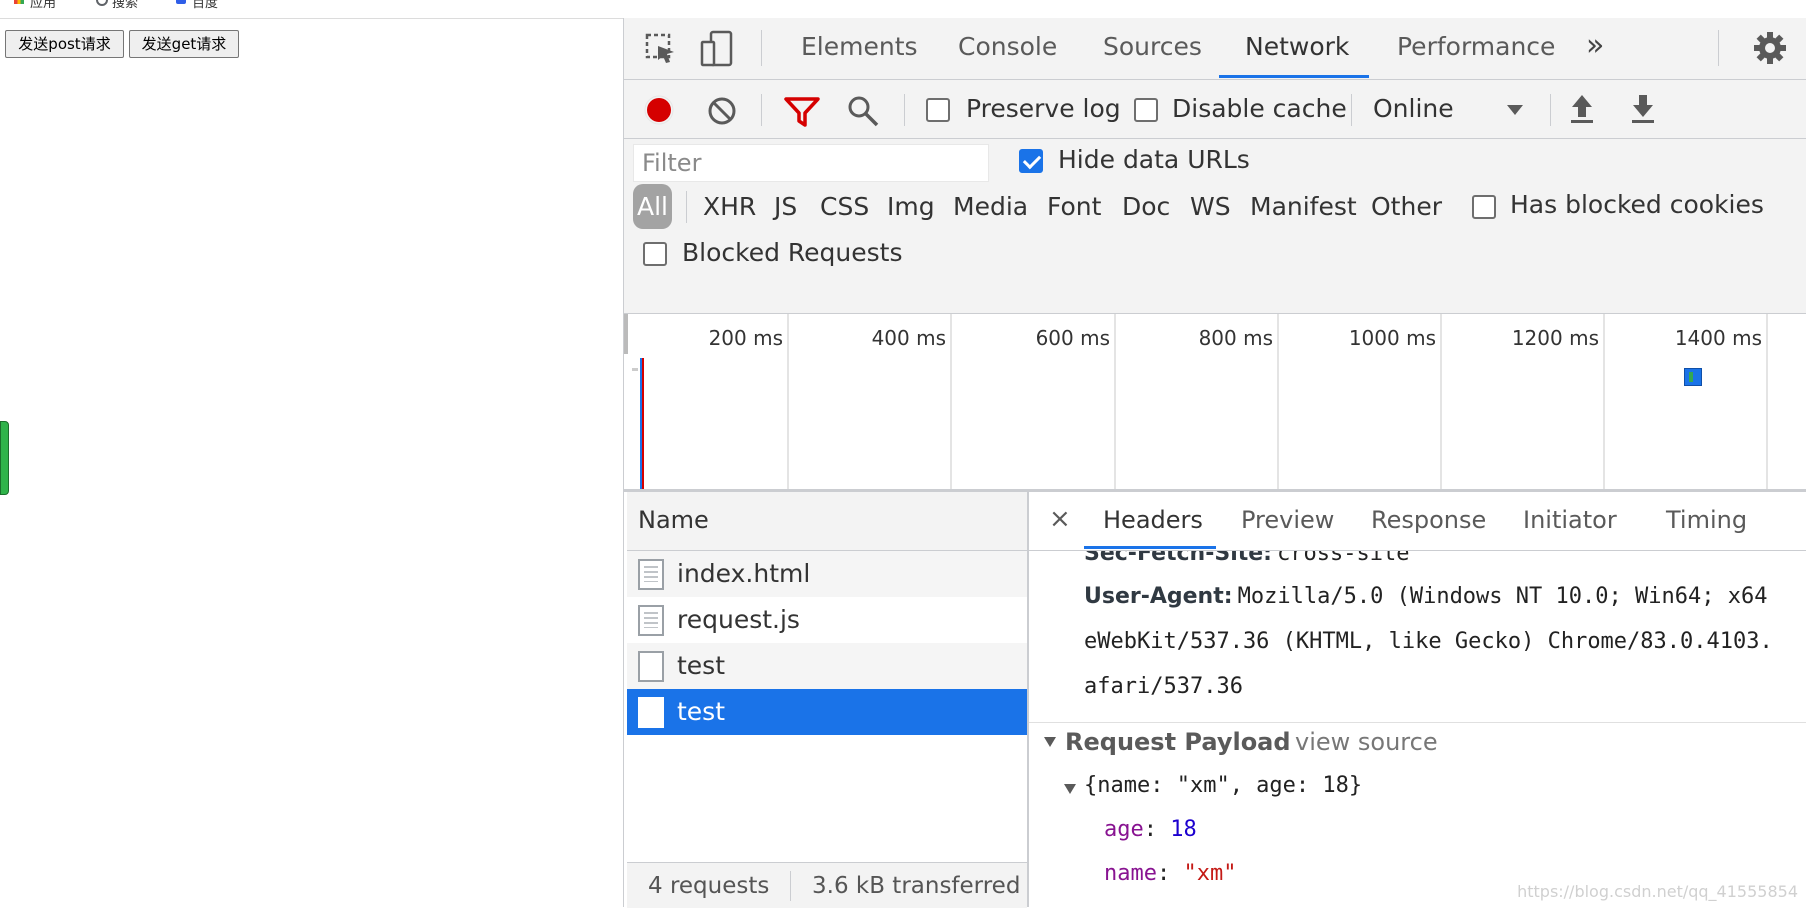  What do you see at coordinates (1072, 338) in the screenshot?
I see `tick-label: 600 ms` at bounding box center [1072, 338].